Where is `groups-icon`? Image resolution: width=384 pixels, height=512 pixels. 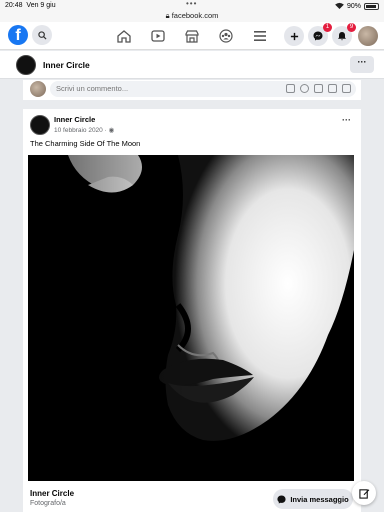 groups-icon is located at coordinates (226, 36).